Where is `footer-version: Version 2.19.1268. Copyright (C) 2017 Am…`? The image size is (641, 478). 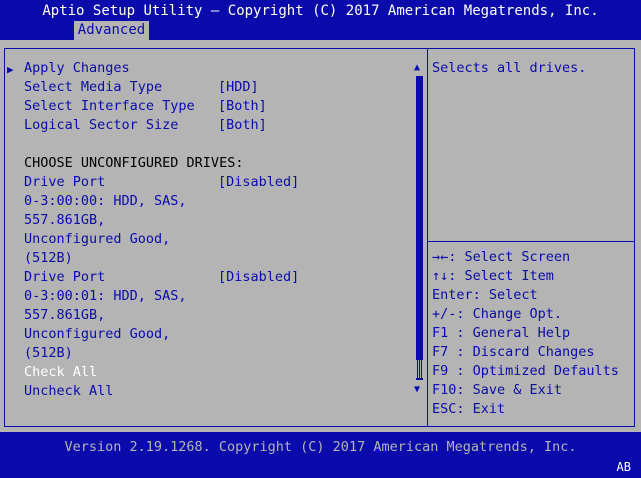
footer-version: Version 2.19.1268. Copyright (C) 2017 Am… is located at coordinates (320, 447).